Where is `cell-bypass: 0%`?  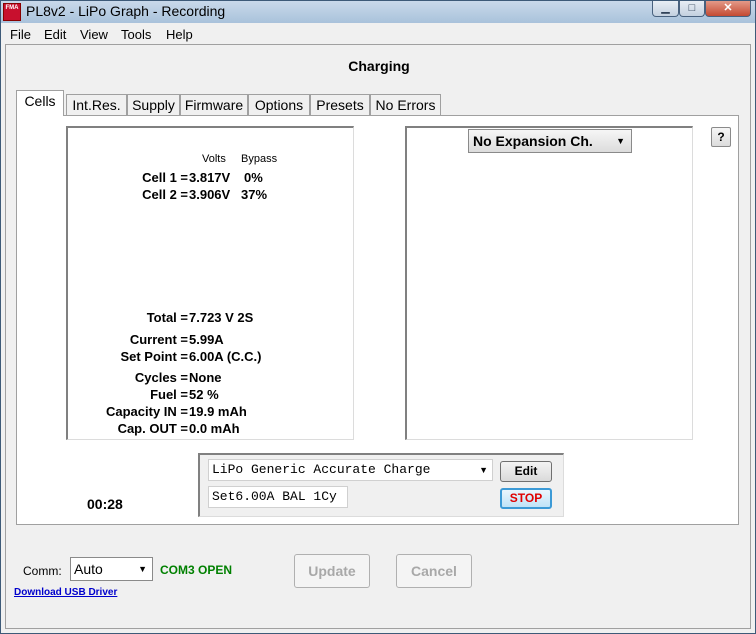 cell-bypass: 0% is located at coordinates (253, 177).